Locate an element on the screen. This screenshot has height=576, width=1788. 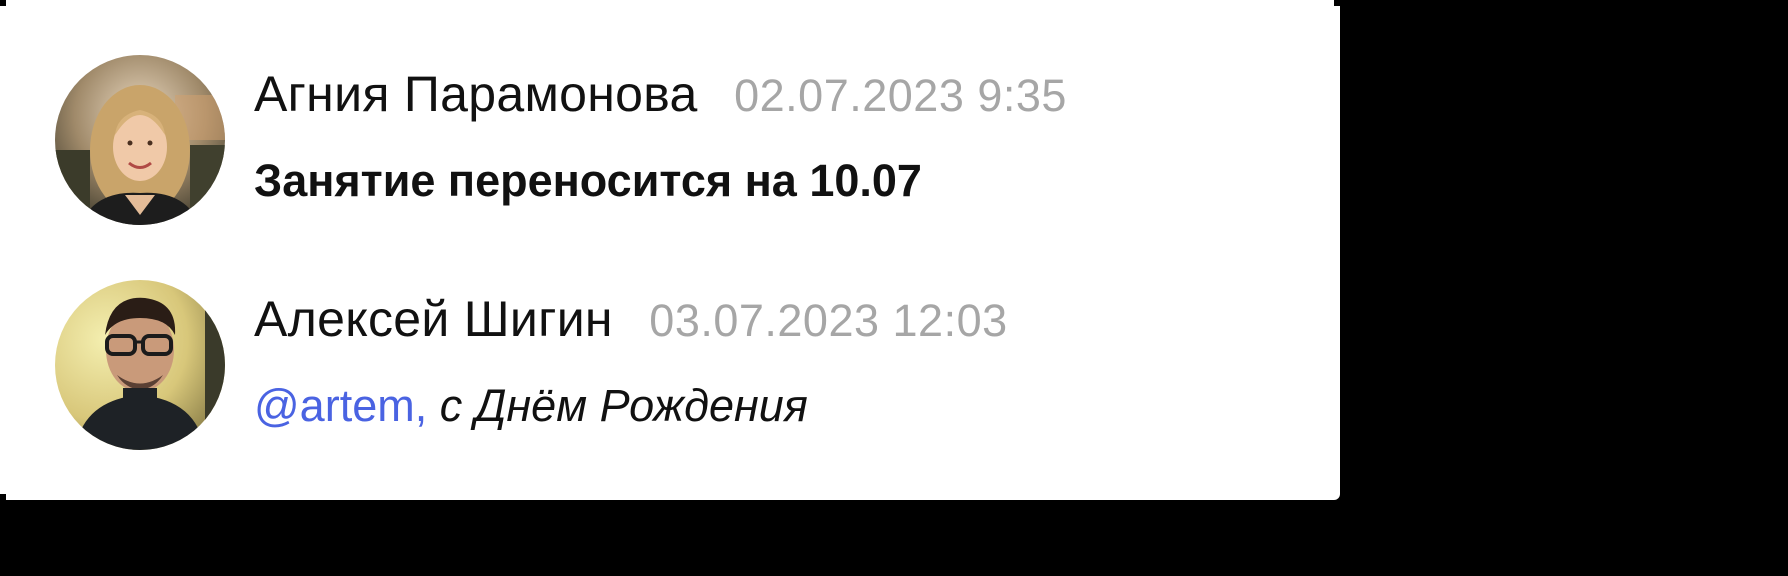
author-name: Агния Парамонова is located at coordinates (476, 94).